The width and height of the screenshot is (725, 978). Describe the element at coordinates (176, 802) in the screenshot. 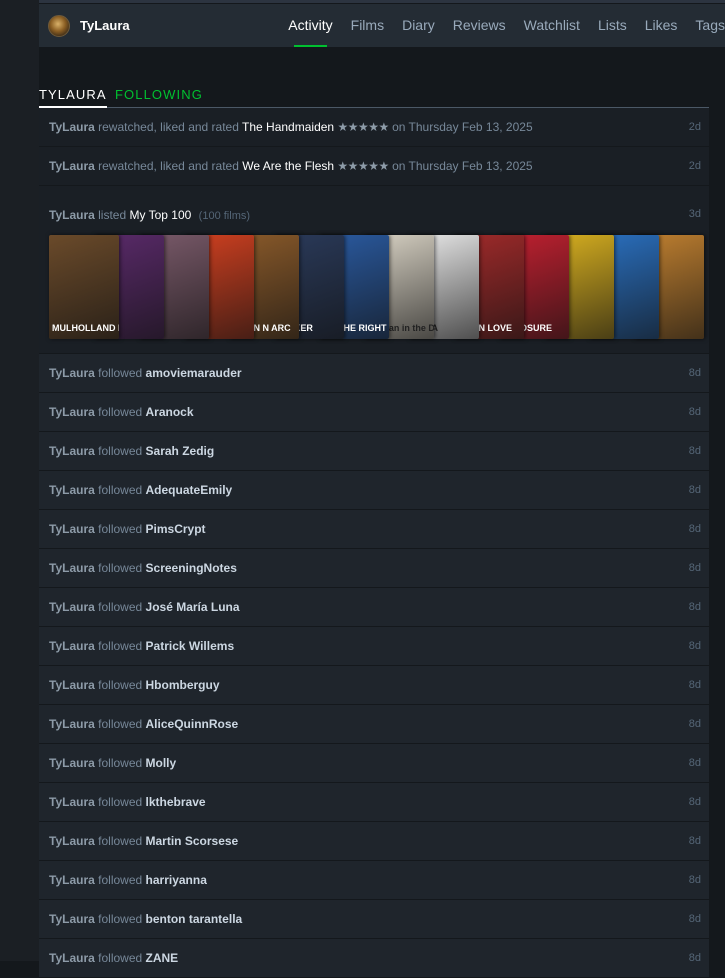

I see `followed-member: lkthebrave` at that location.